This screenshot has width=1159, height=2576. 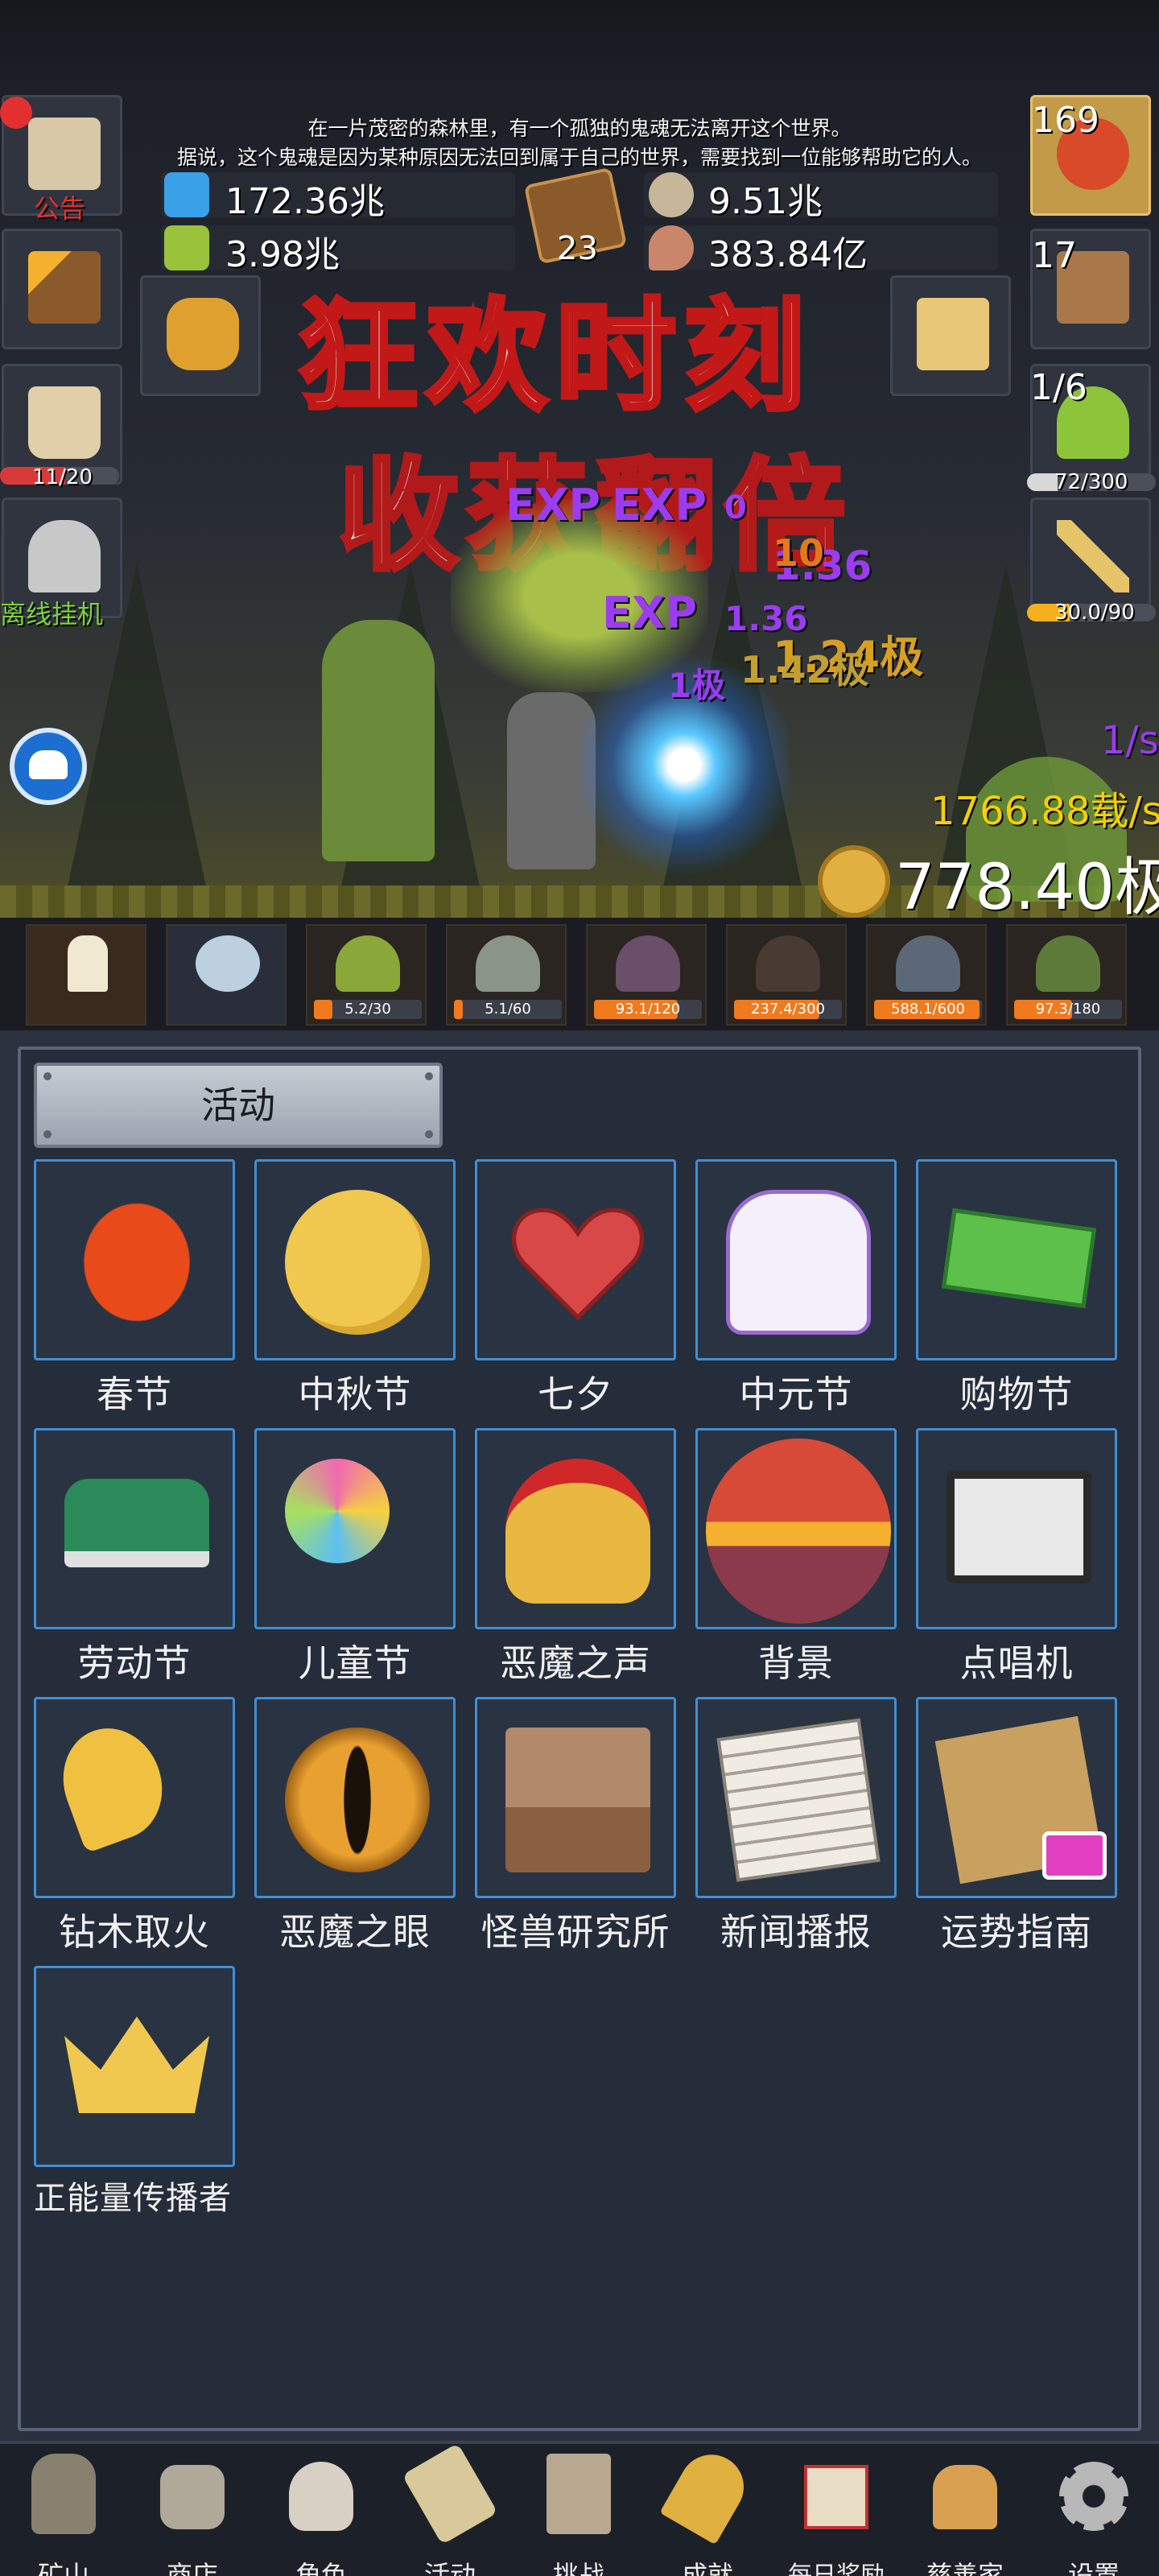 I want to click on monster-slot: 588.1/600, so click(x=926, y=975).